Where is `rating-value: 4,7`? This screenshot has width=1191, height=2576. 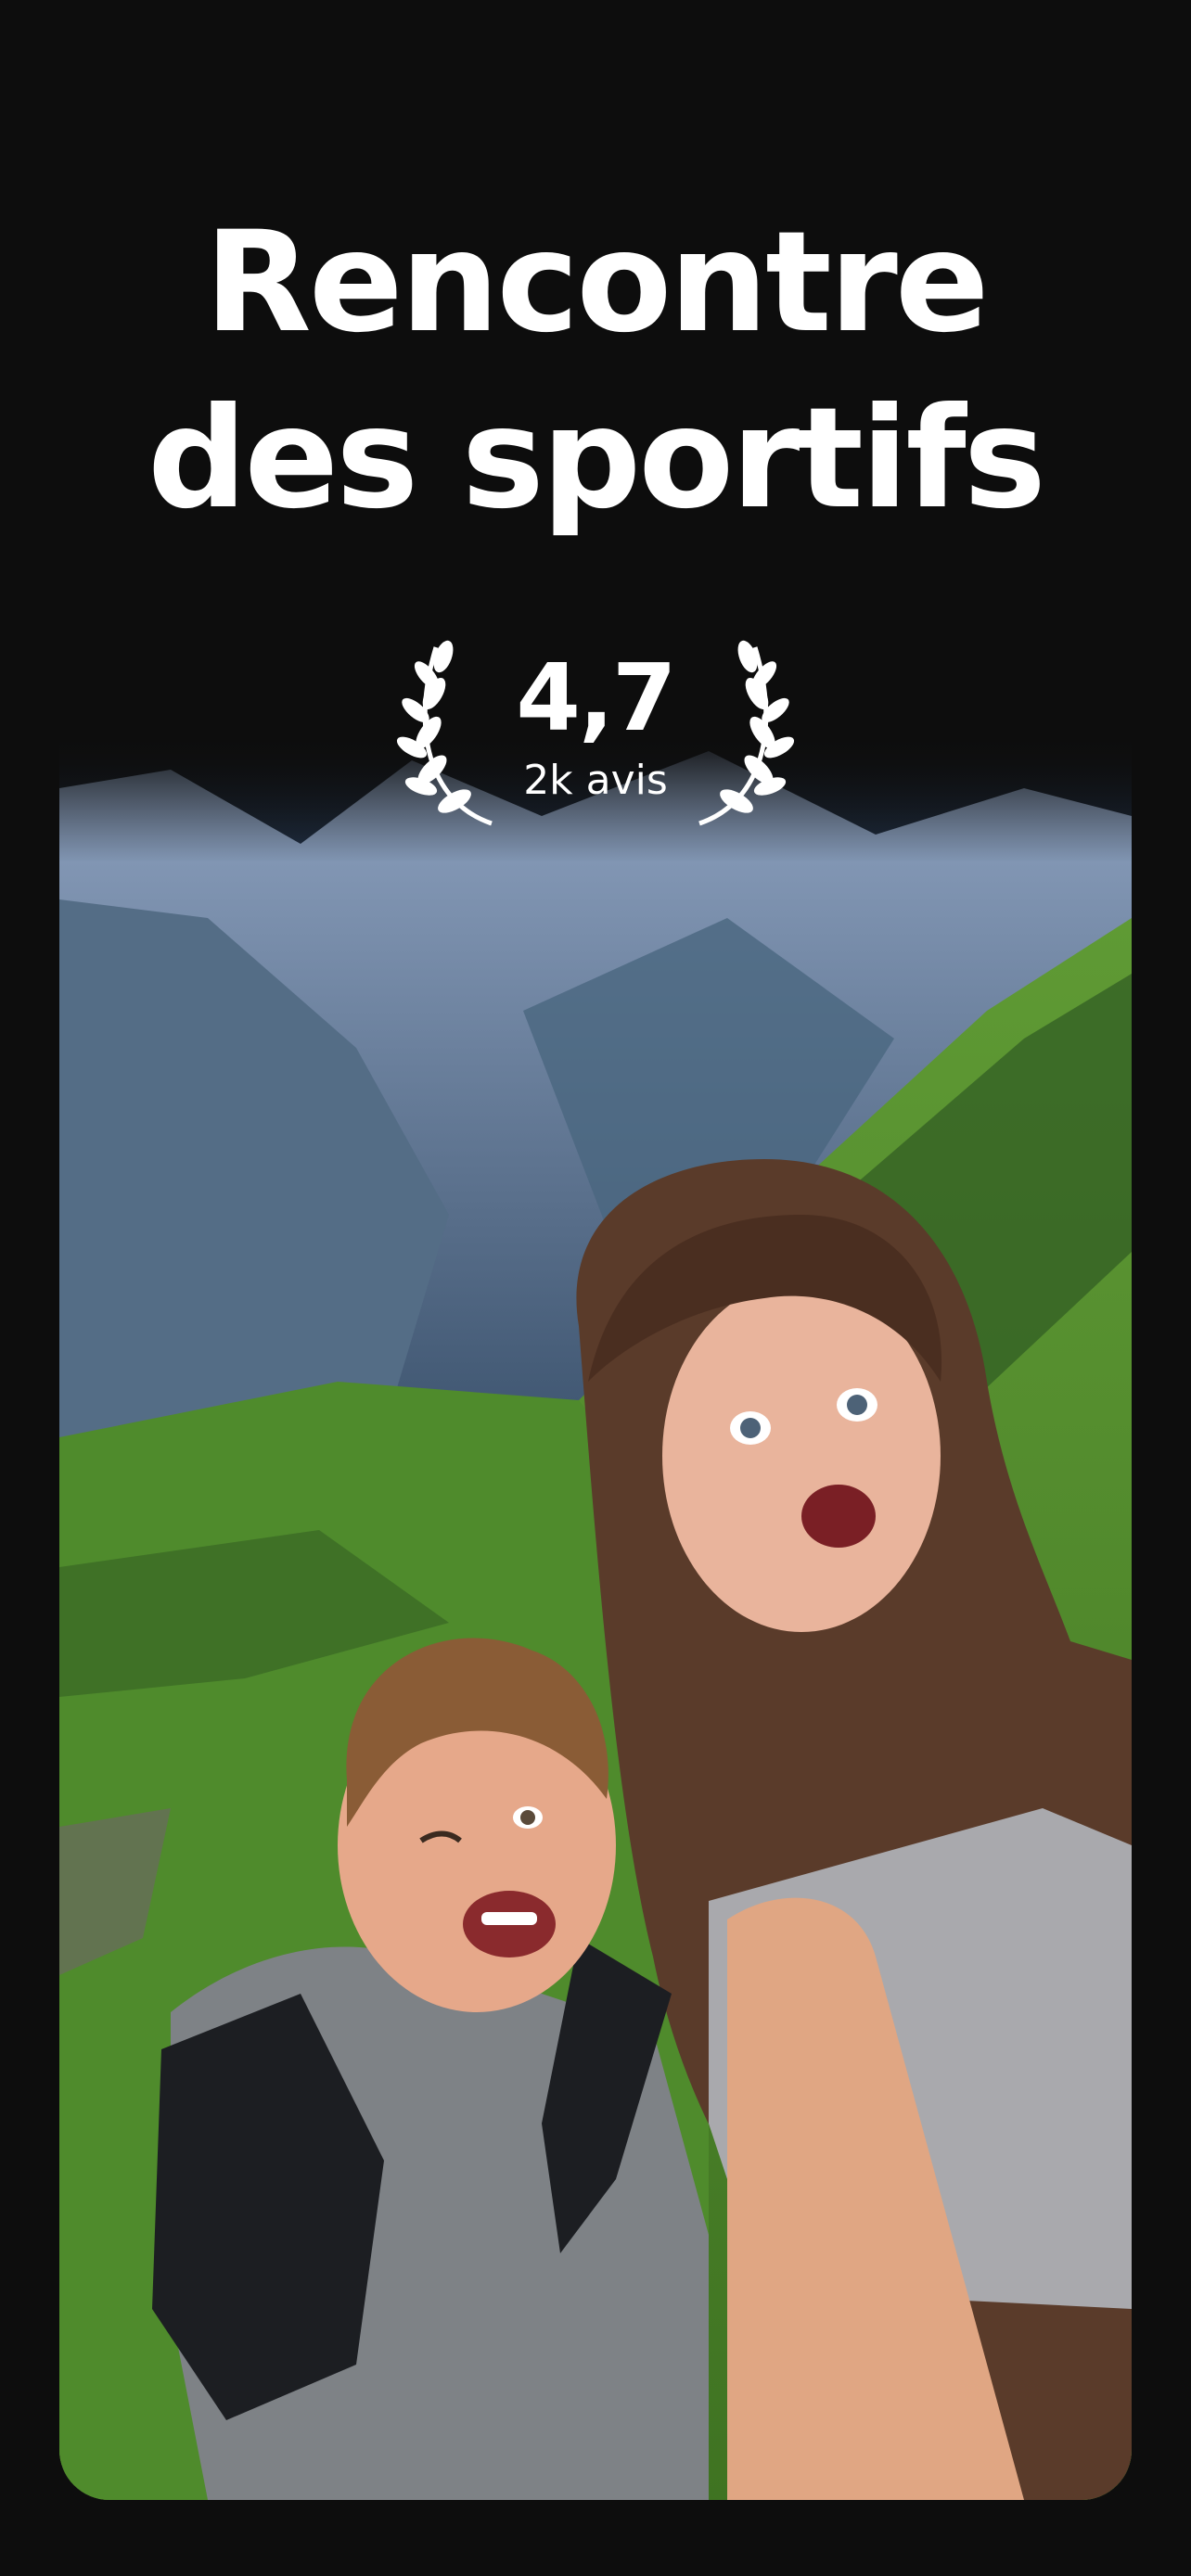
rating-value: 4,7 is located at coordinates (596, 698).